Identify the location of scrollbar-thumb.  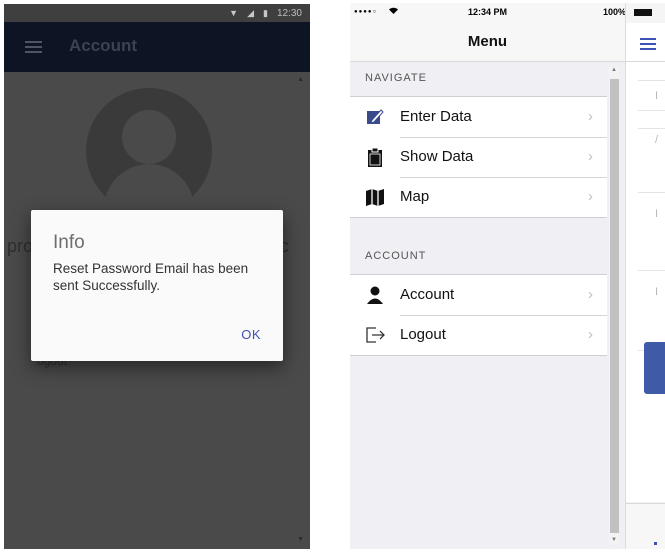
(614, 306).